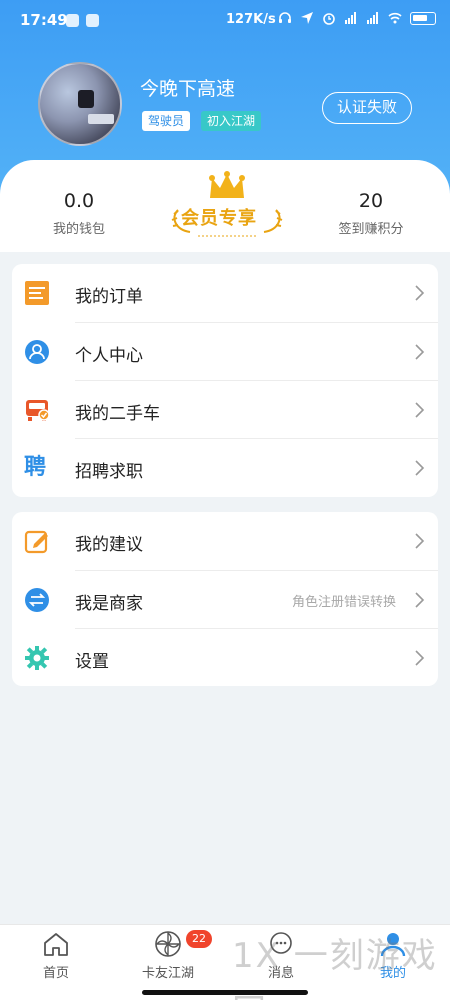  What do you see at coordinates (367, 108) in the screenshot?
I see `verify-status-button: 认证失败` at bounding box center [367, 108].